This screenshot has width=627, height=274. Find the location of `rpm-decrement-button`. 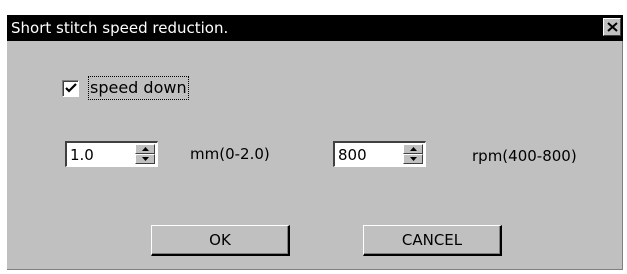

rpm-decrement-button is located at coordinates (413, 159).